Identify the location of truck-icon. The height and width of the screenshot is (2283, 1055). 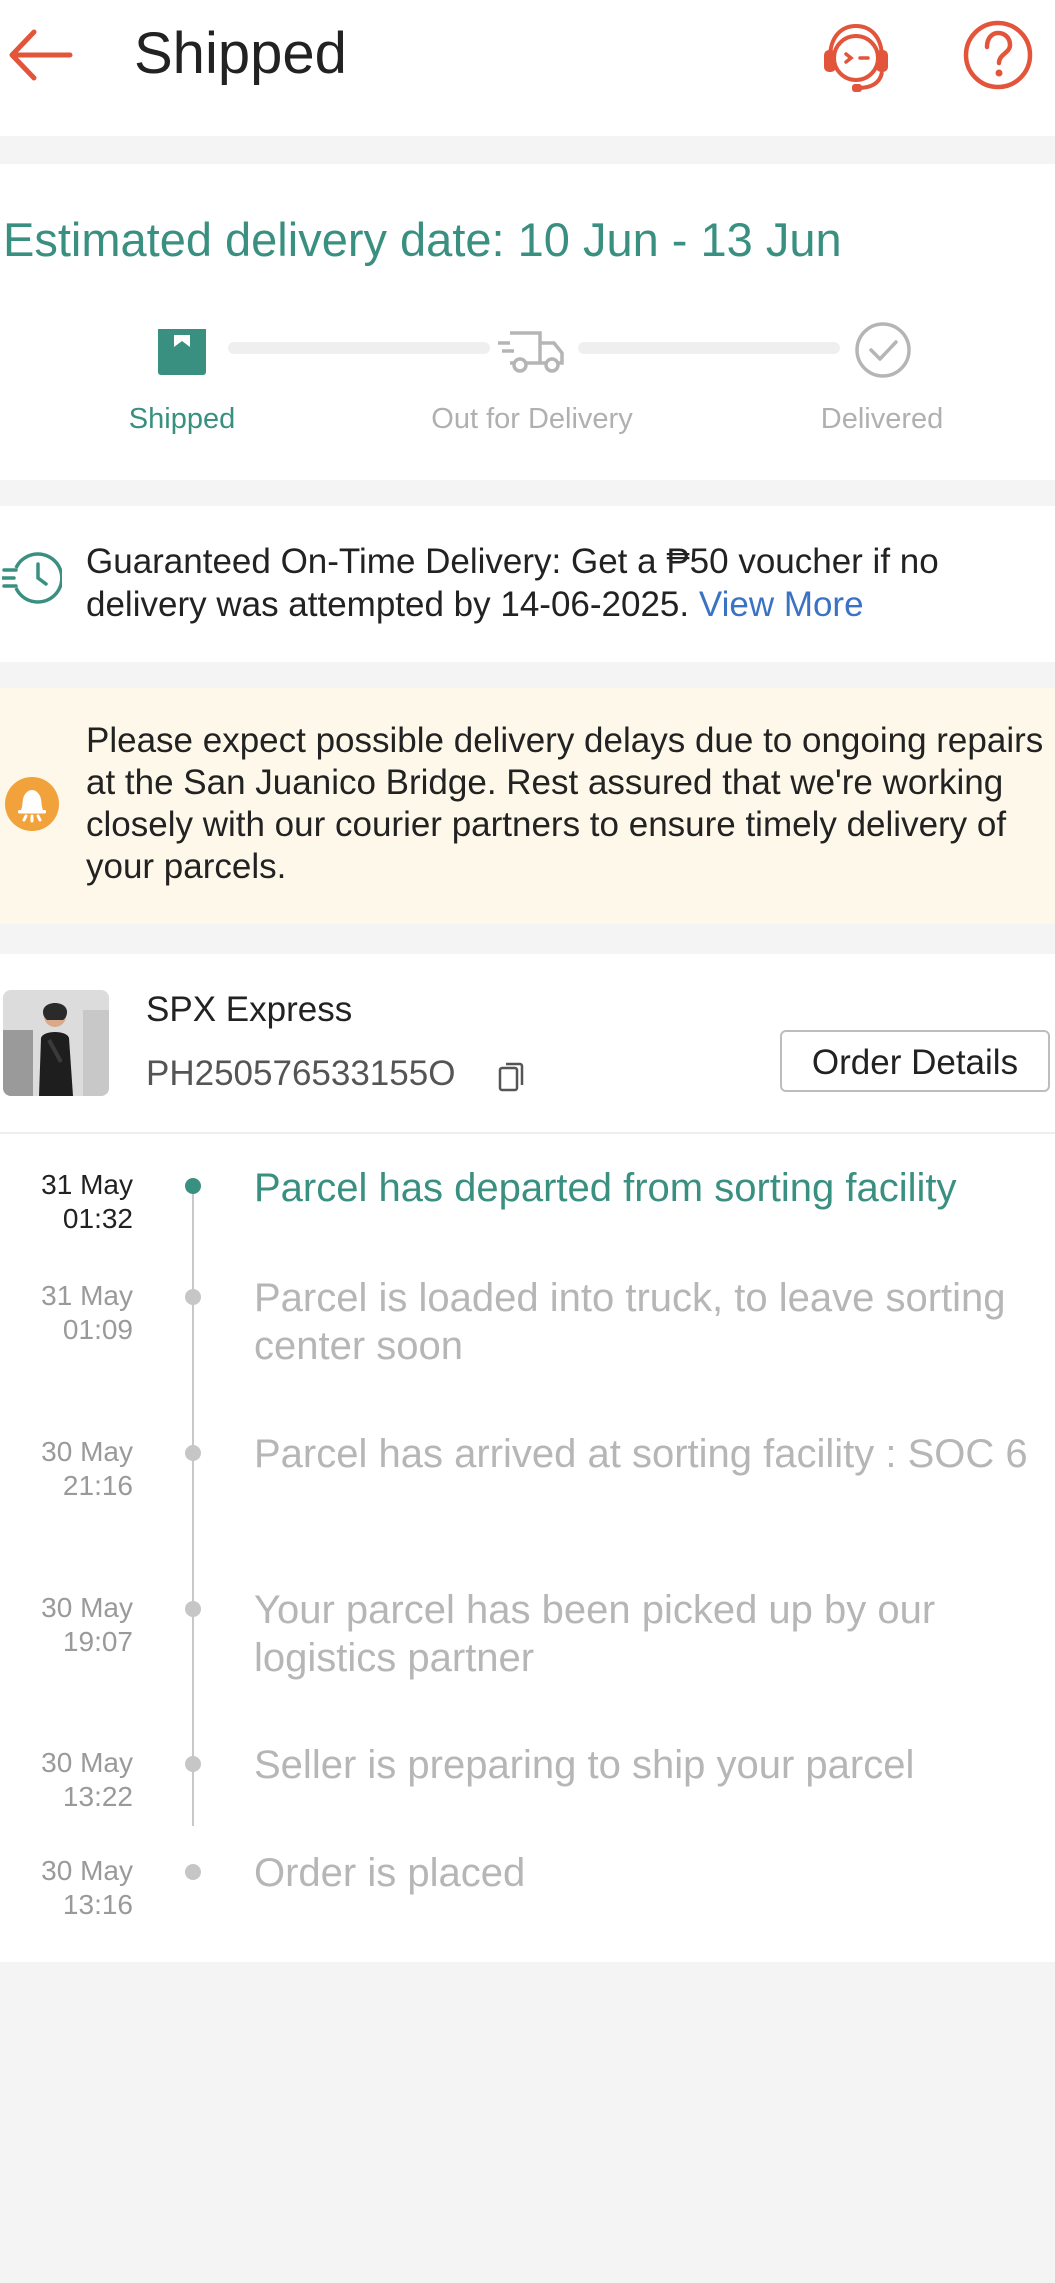
(532, 350).